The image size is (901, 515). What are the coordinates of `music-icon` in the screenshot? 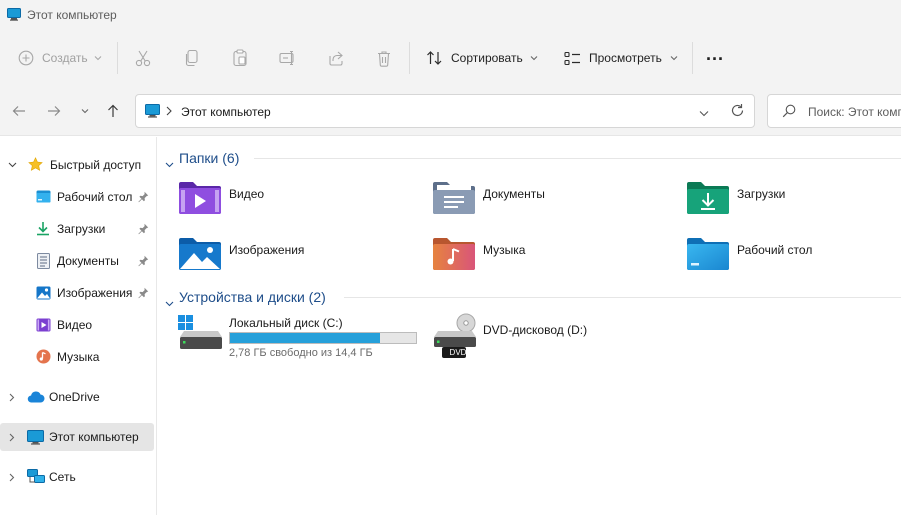 It's located at (43, 358).